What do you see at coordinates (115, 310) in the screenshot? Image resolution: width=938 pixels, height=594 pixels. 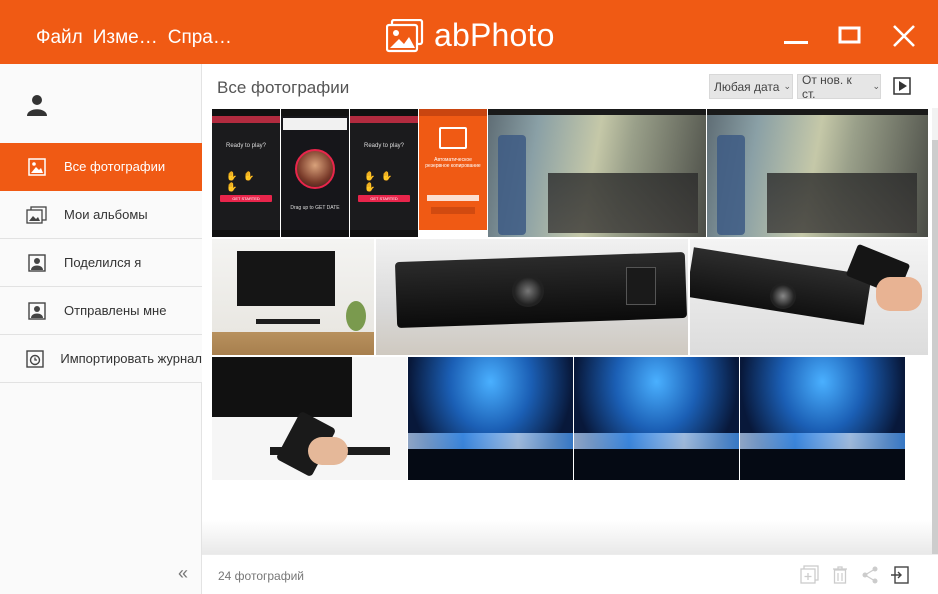 I see `sidebar-item-label: Отправлены мне` at bounding box center [115, 310].